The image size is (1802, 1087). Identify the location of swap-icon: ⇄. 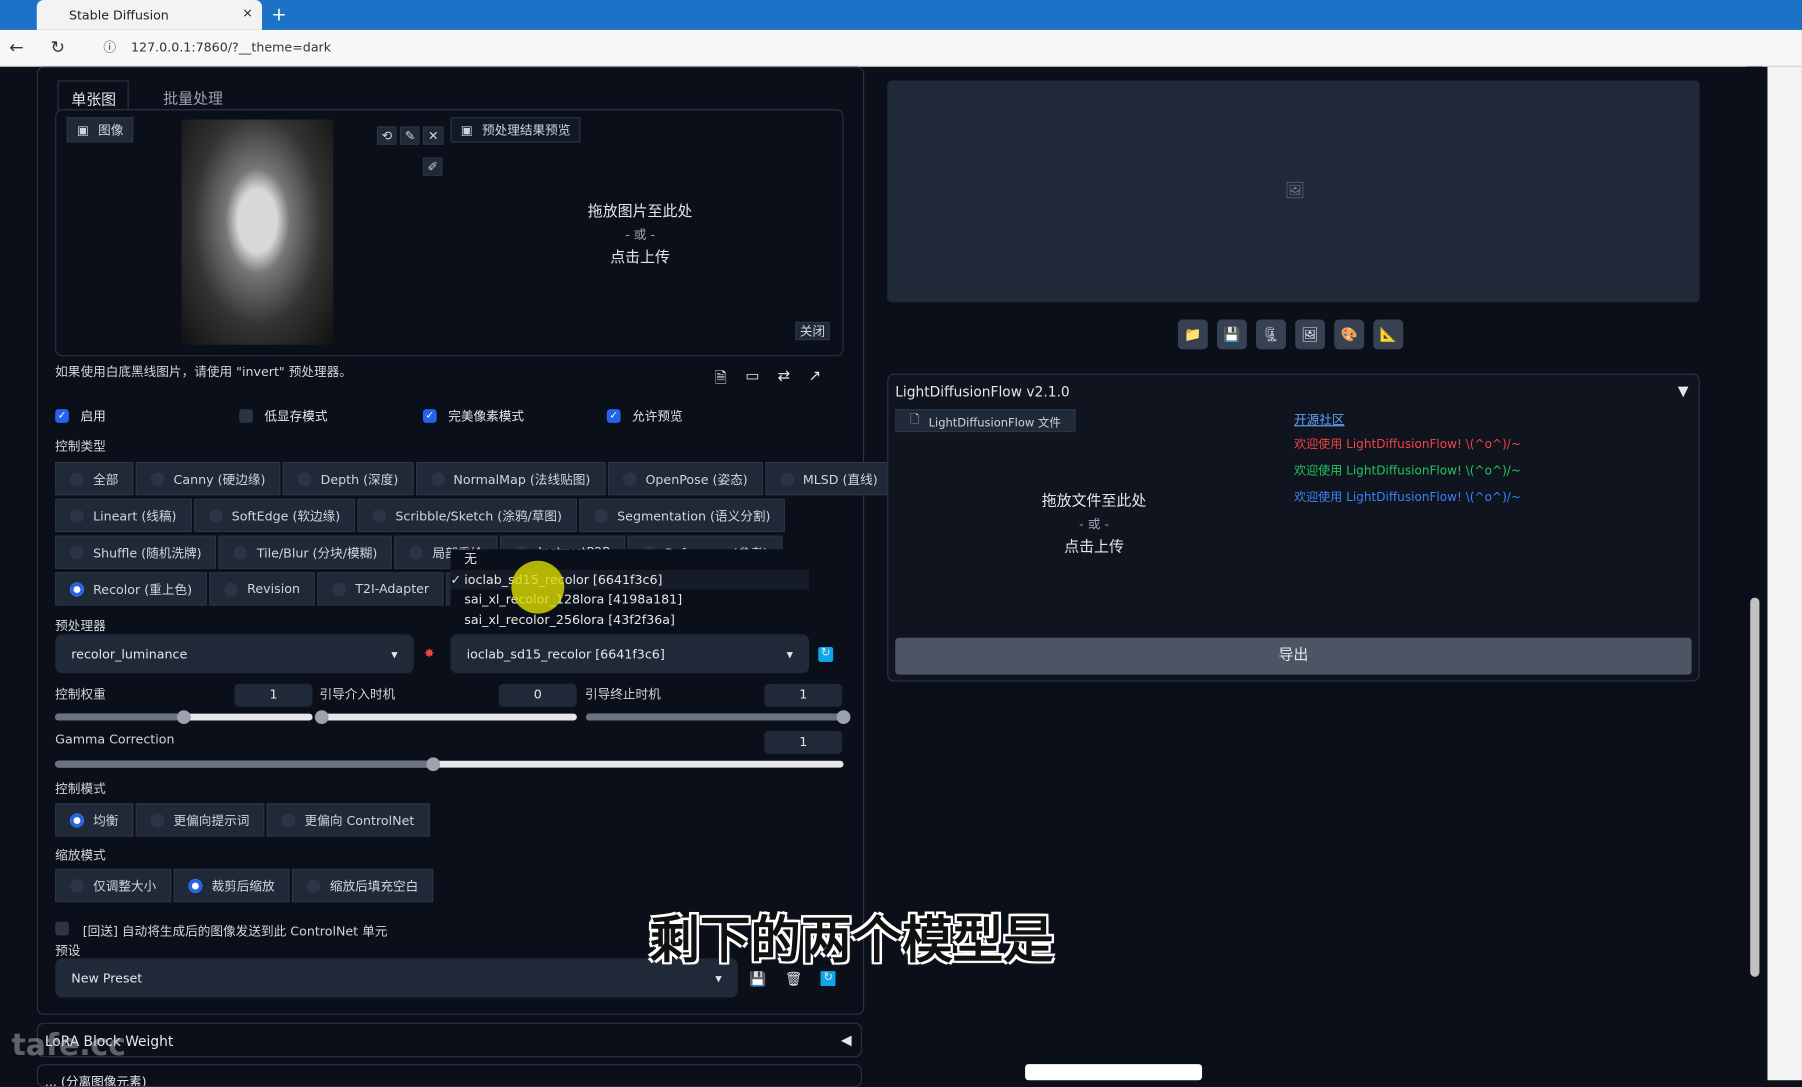
(784, 380).